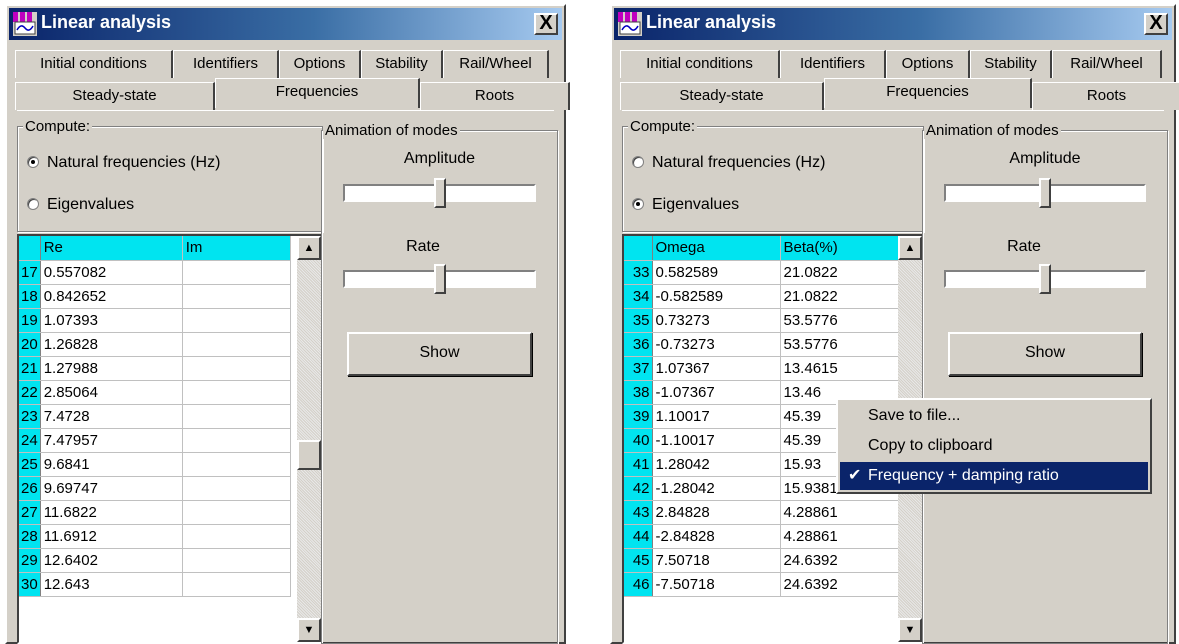  What do you see at coordinates (716, 392) in the screenshot?
I see `grid-cell: -1.07367` at bounding box center [716, 392].